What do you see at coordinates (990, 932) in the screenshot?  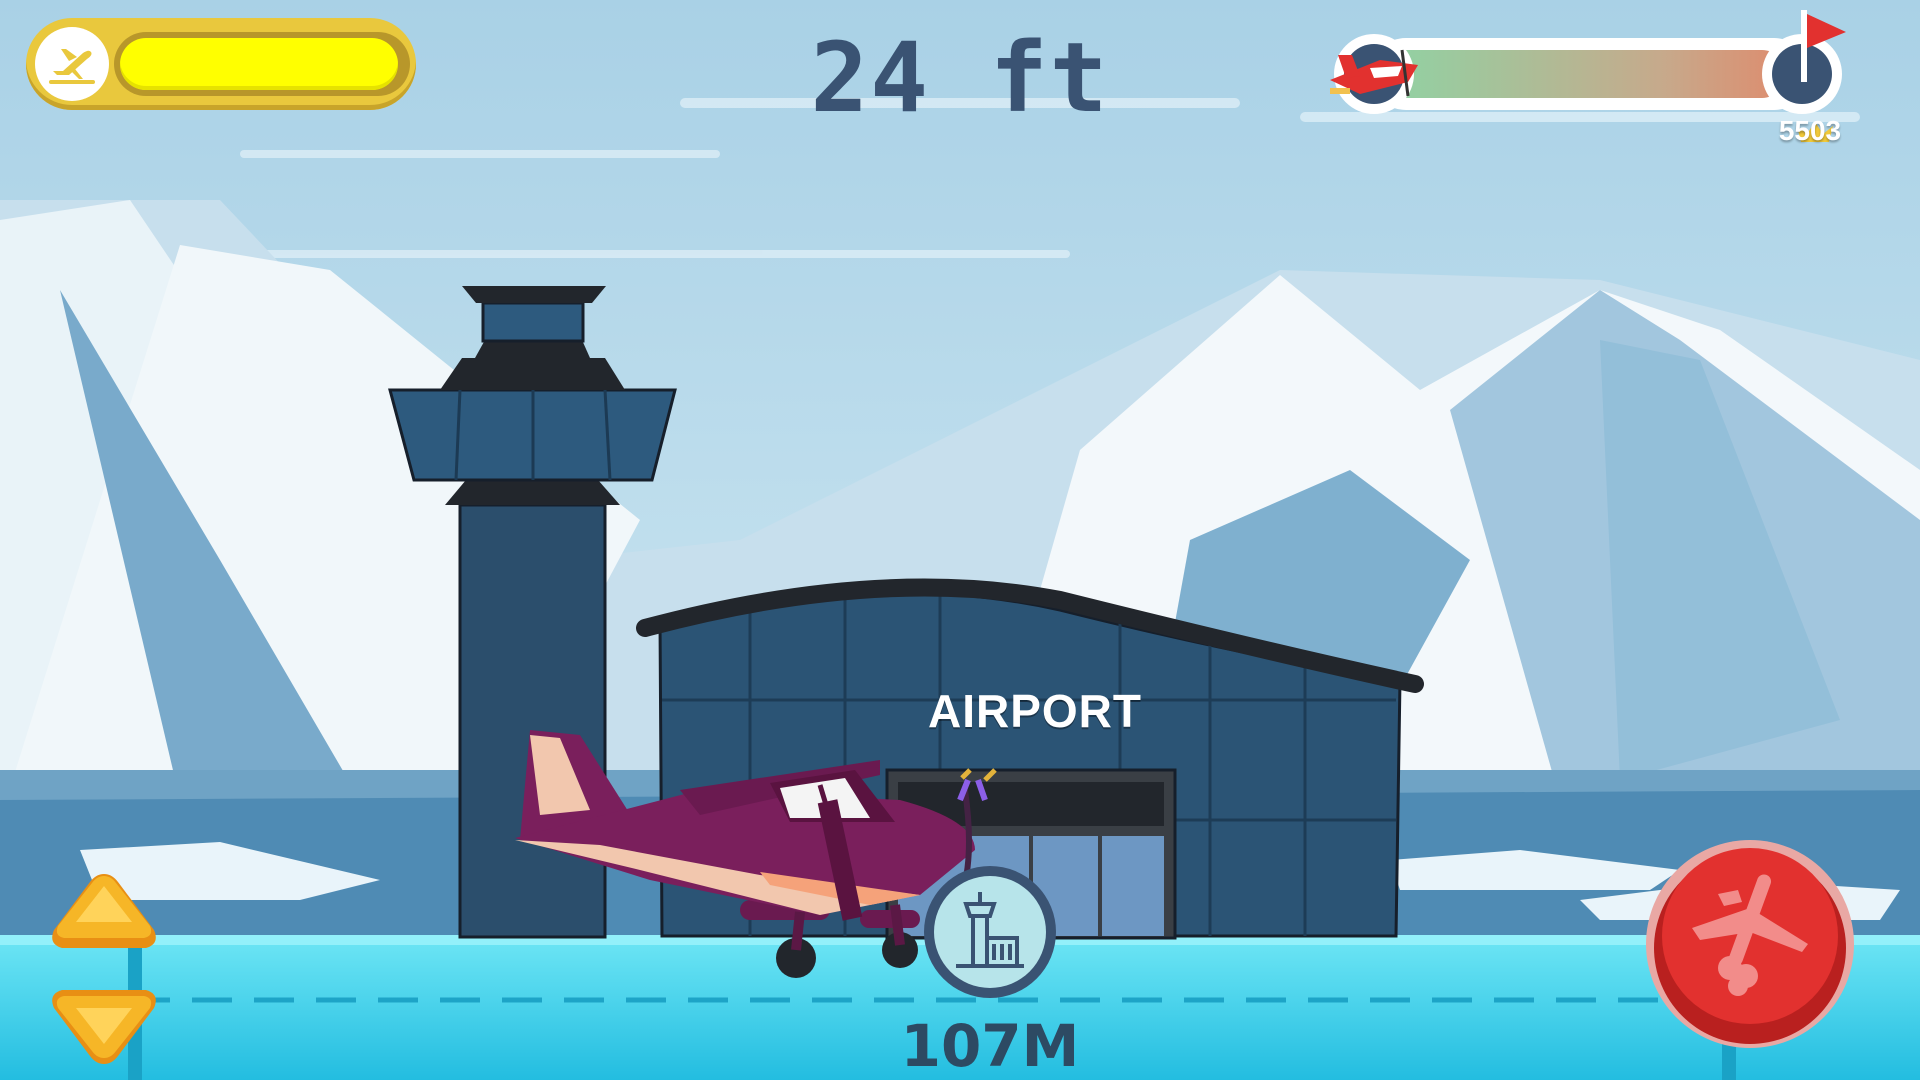 I see `airport-tower-icon` at bounding box center [990, 932].